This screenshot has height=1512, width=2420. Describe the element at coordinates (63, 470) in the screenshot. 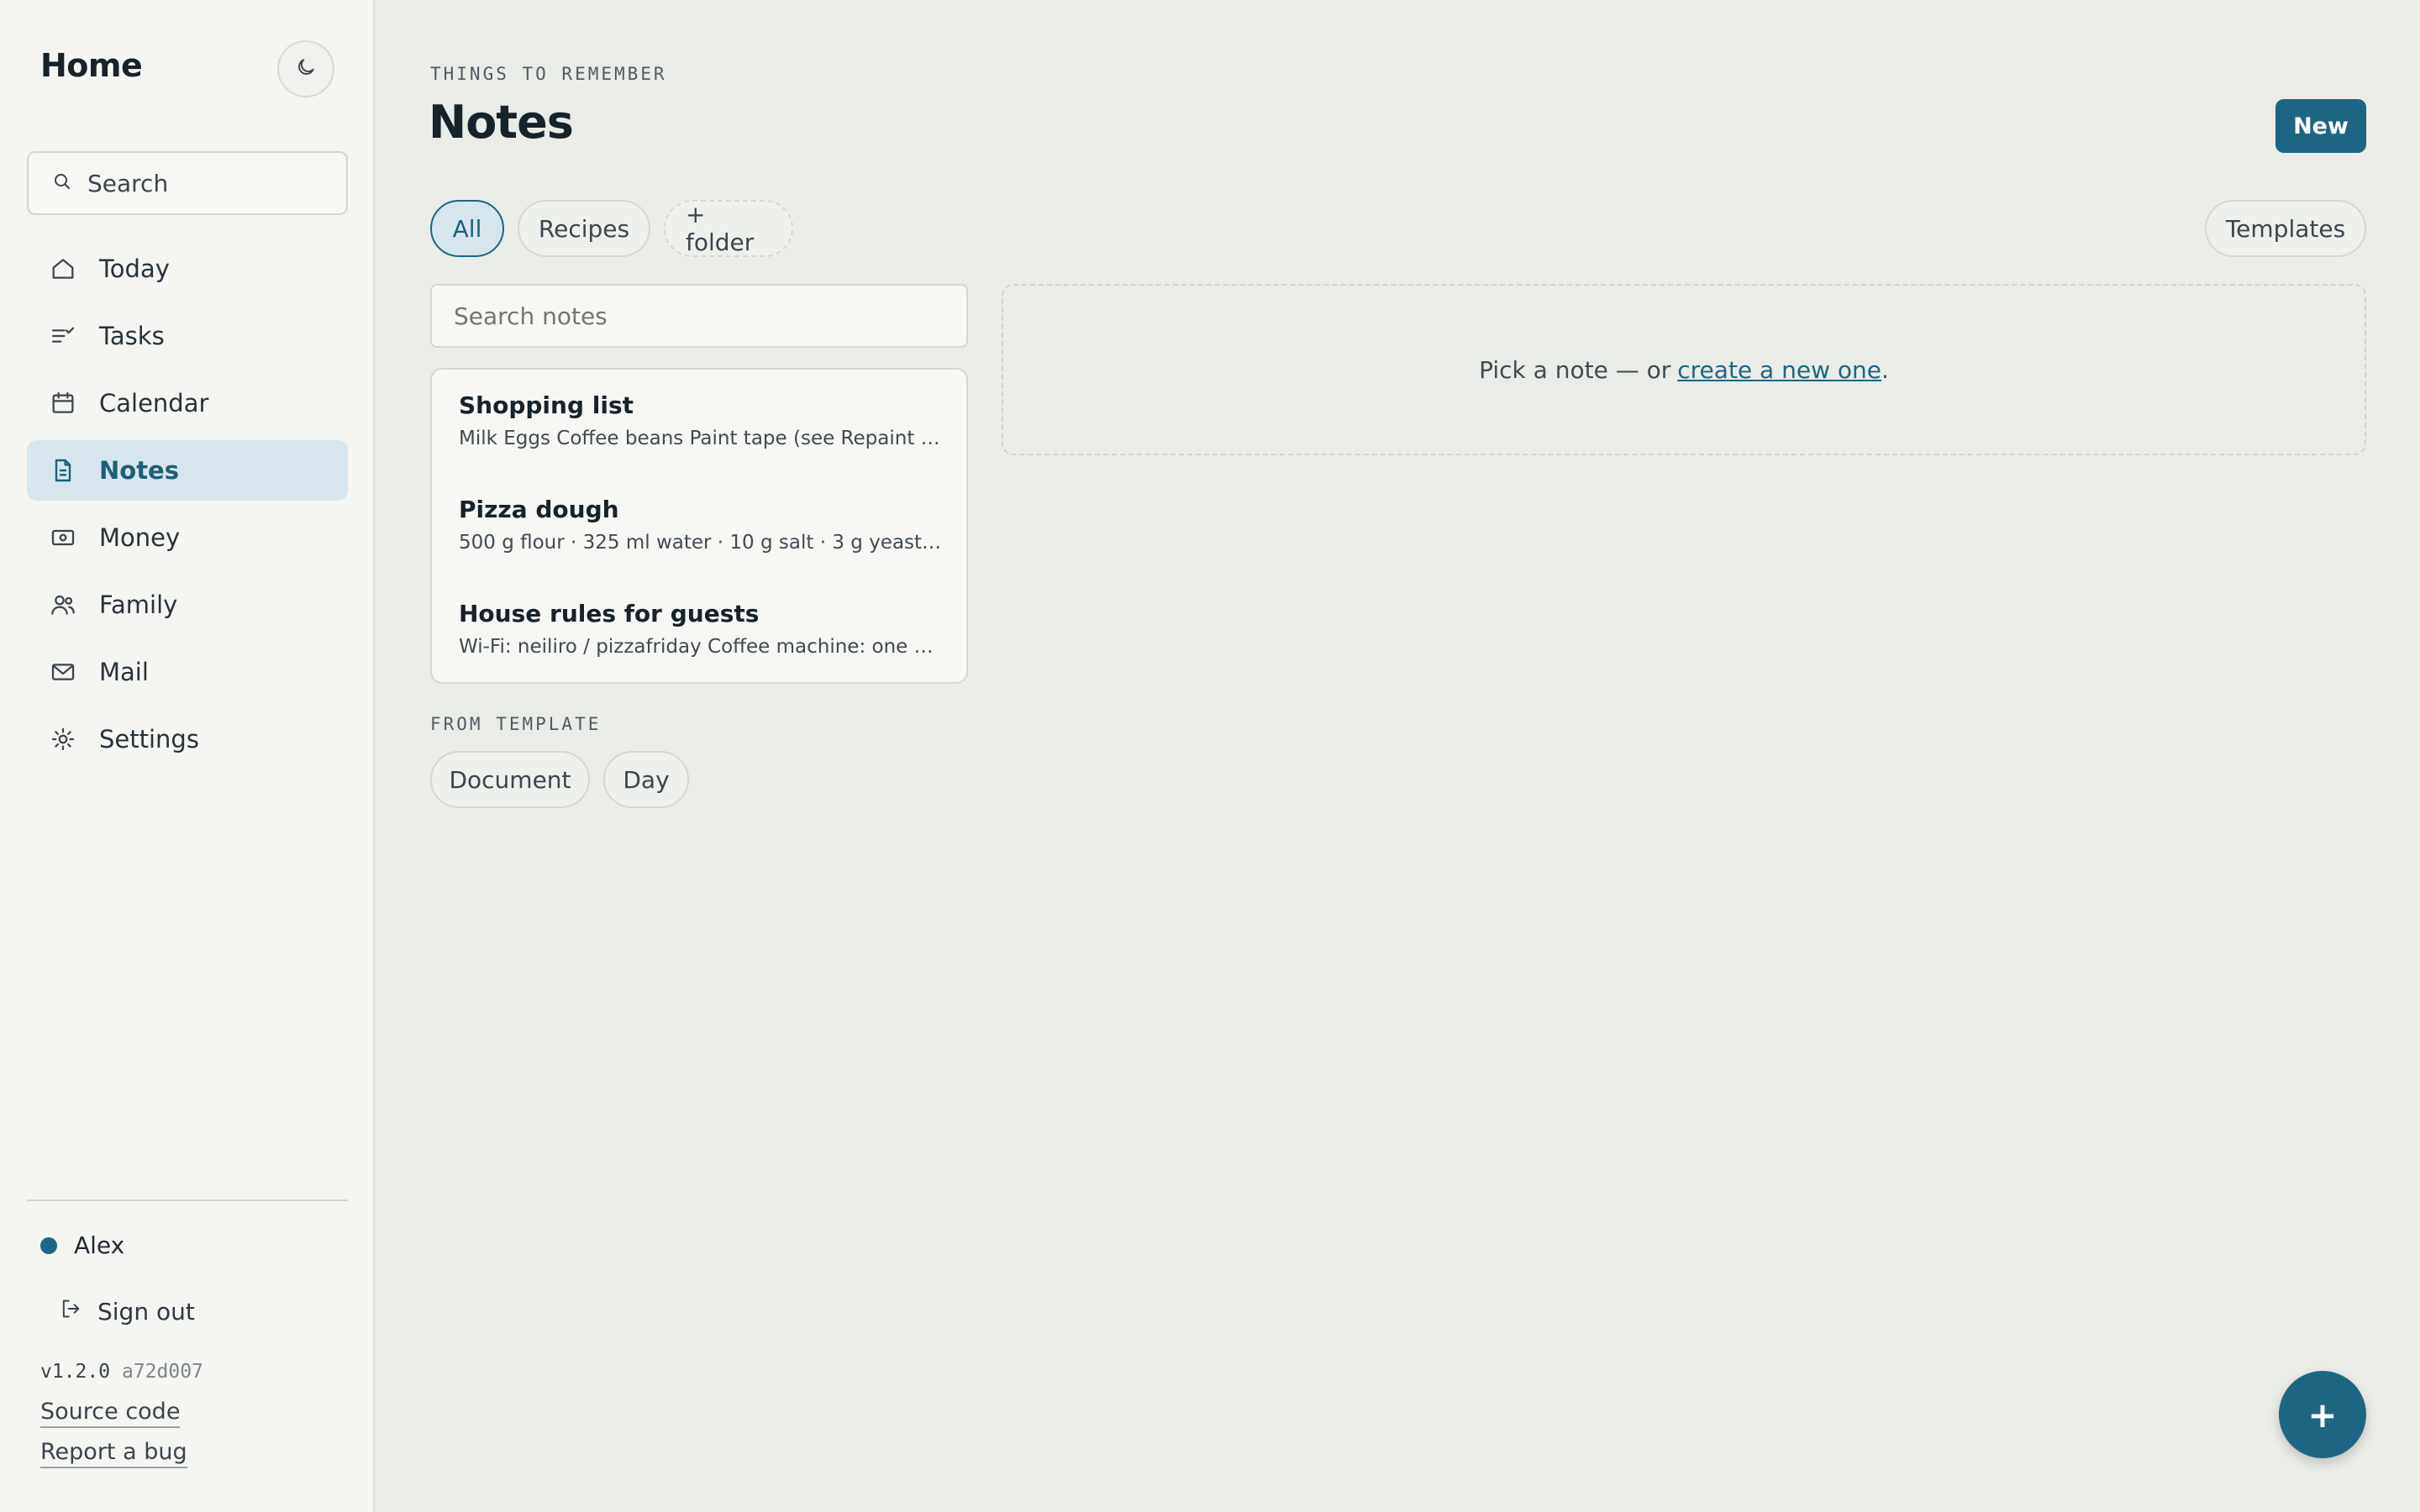

I see `document-icon` at that location.